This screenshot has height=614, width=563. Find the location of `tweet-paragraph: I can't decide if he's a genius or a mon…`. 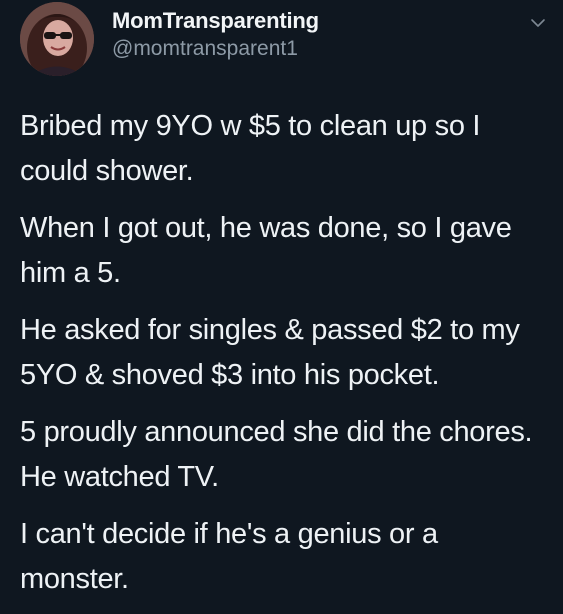

tweet-paragraph: I can't decide if he's a genius or a mon… is located at coordinates (229, 556).